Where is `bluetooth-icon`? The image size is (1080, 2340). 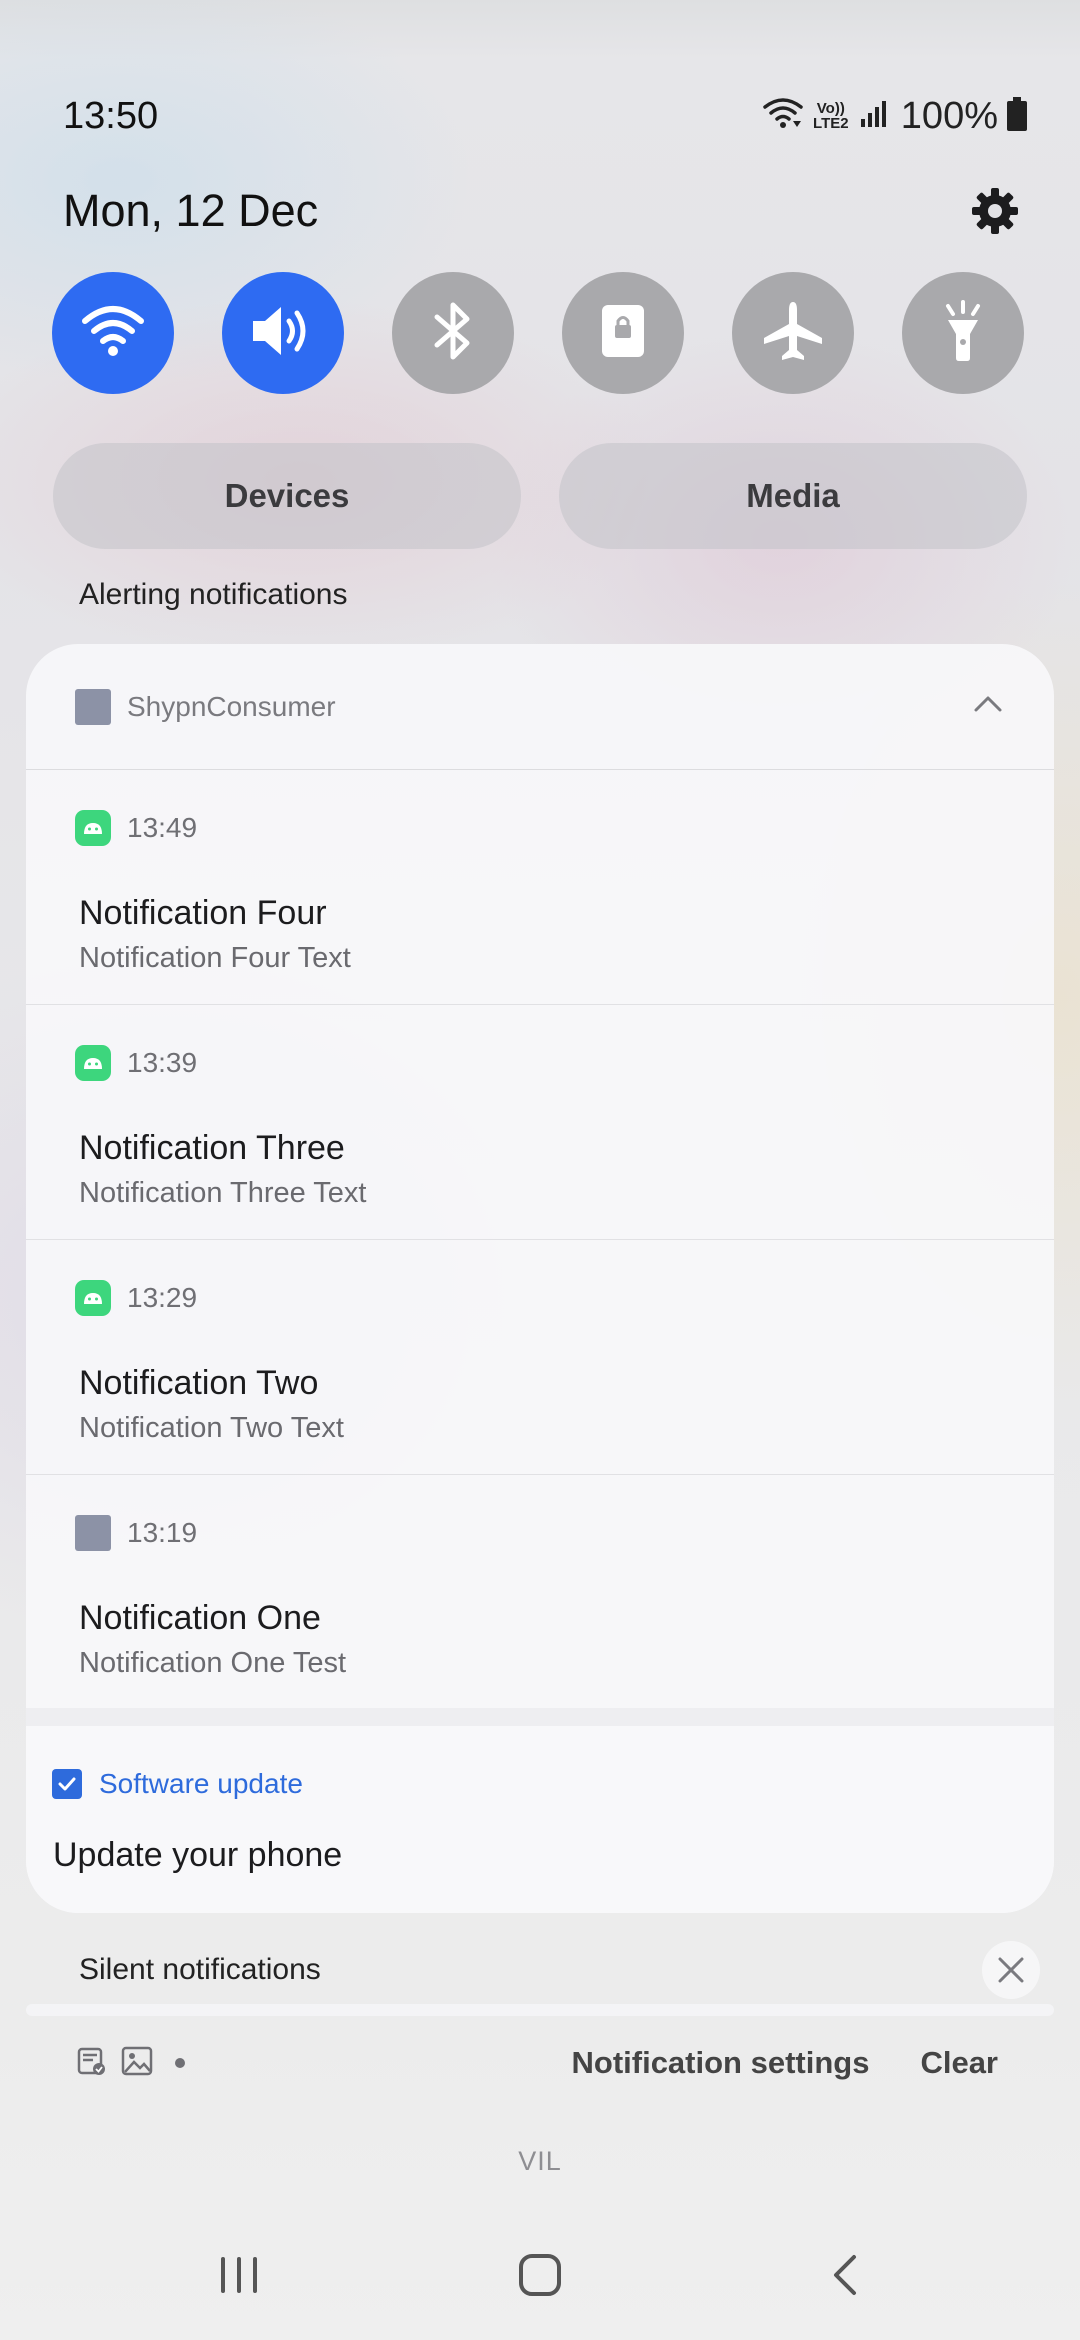 bluetooth-icon is located at coordinates (453, 333).